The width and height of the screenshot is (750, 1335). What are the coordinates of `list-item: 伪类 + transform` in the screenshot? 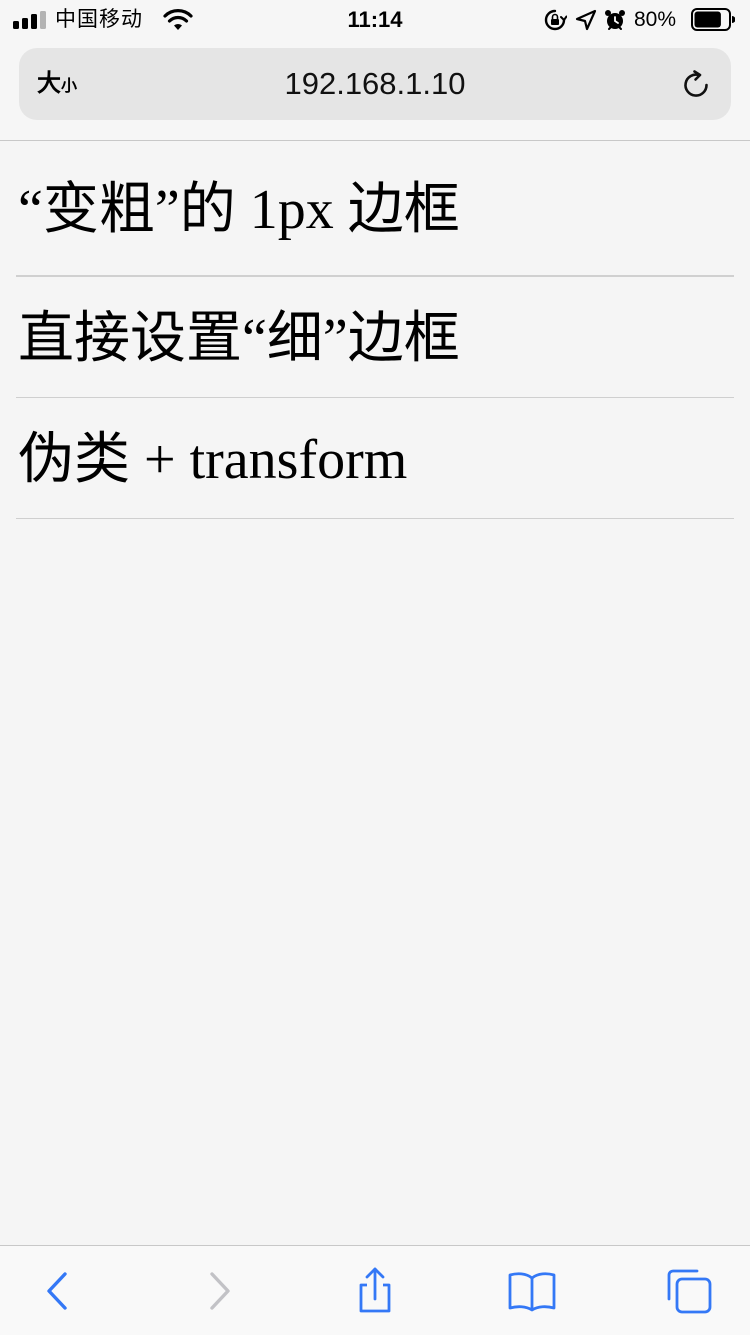 It's located at (375, 458).